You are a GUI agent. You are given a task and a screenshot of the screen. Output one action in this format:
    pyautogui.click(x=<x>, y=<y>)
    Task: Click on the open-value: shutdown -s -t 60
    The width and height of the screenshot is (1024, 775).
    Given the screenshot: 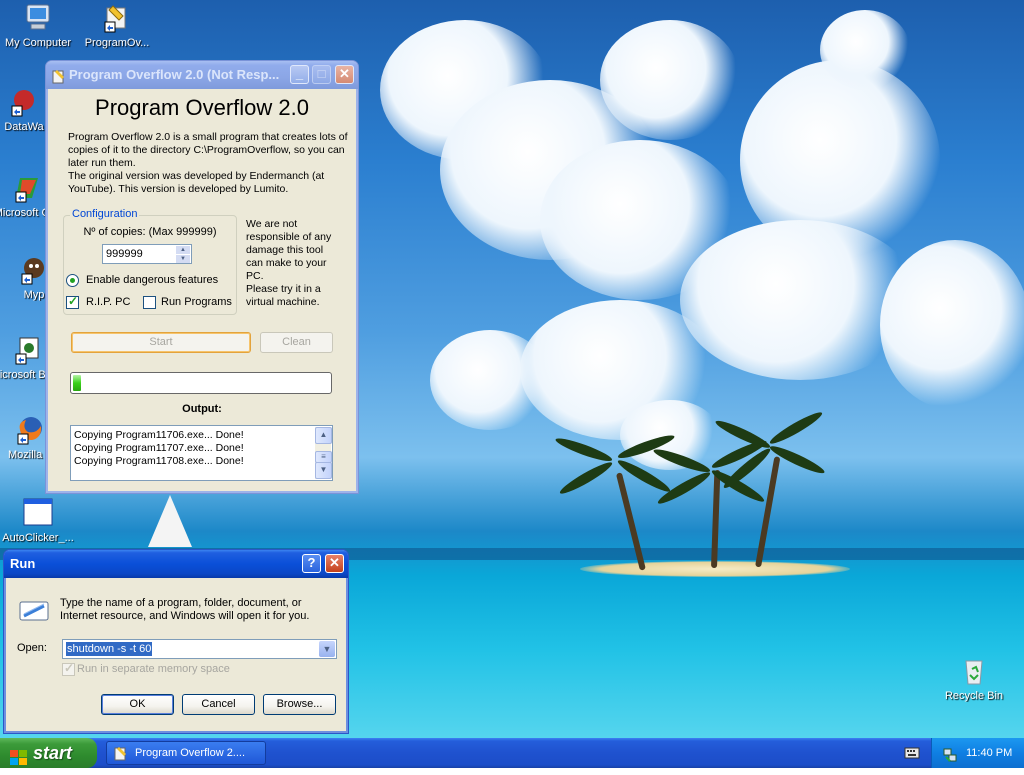 What is the action you would take?
    pyautogui.click(x=109, y=649)
    